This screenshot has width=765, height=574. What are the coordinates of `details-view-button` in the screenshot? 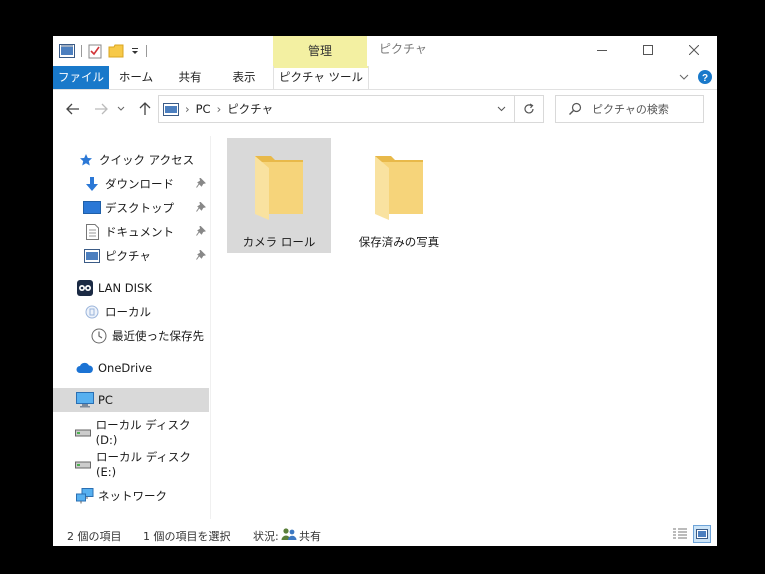 It's located at (680, 534).